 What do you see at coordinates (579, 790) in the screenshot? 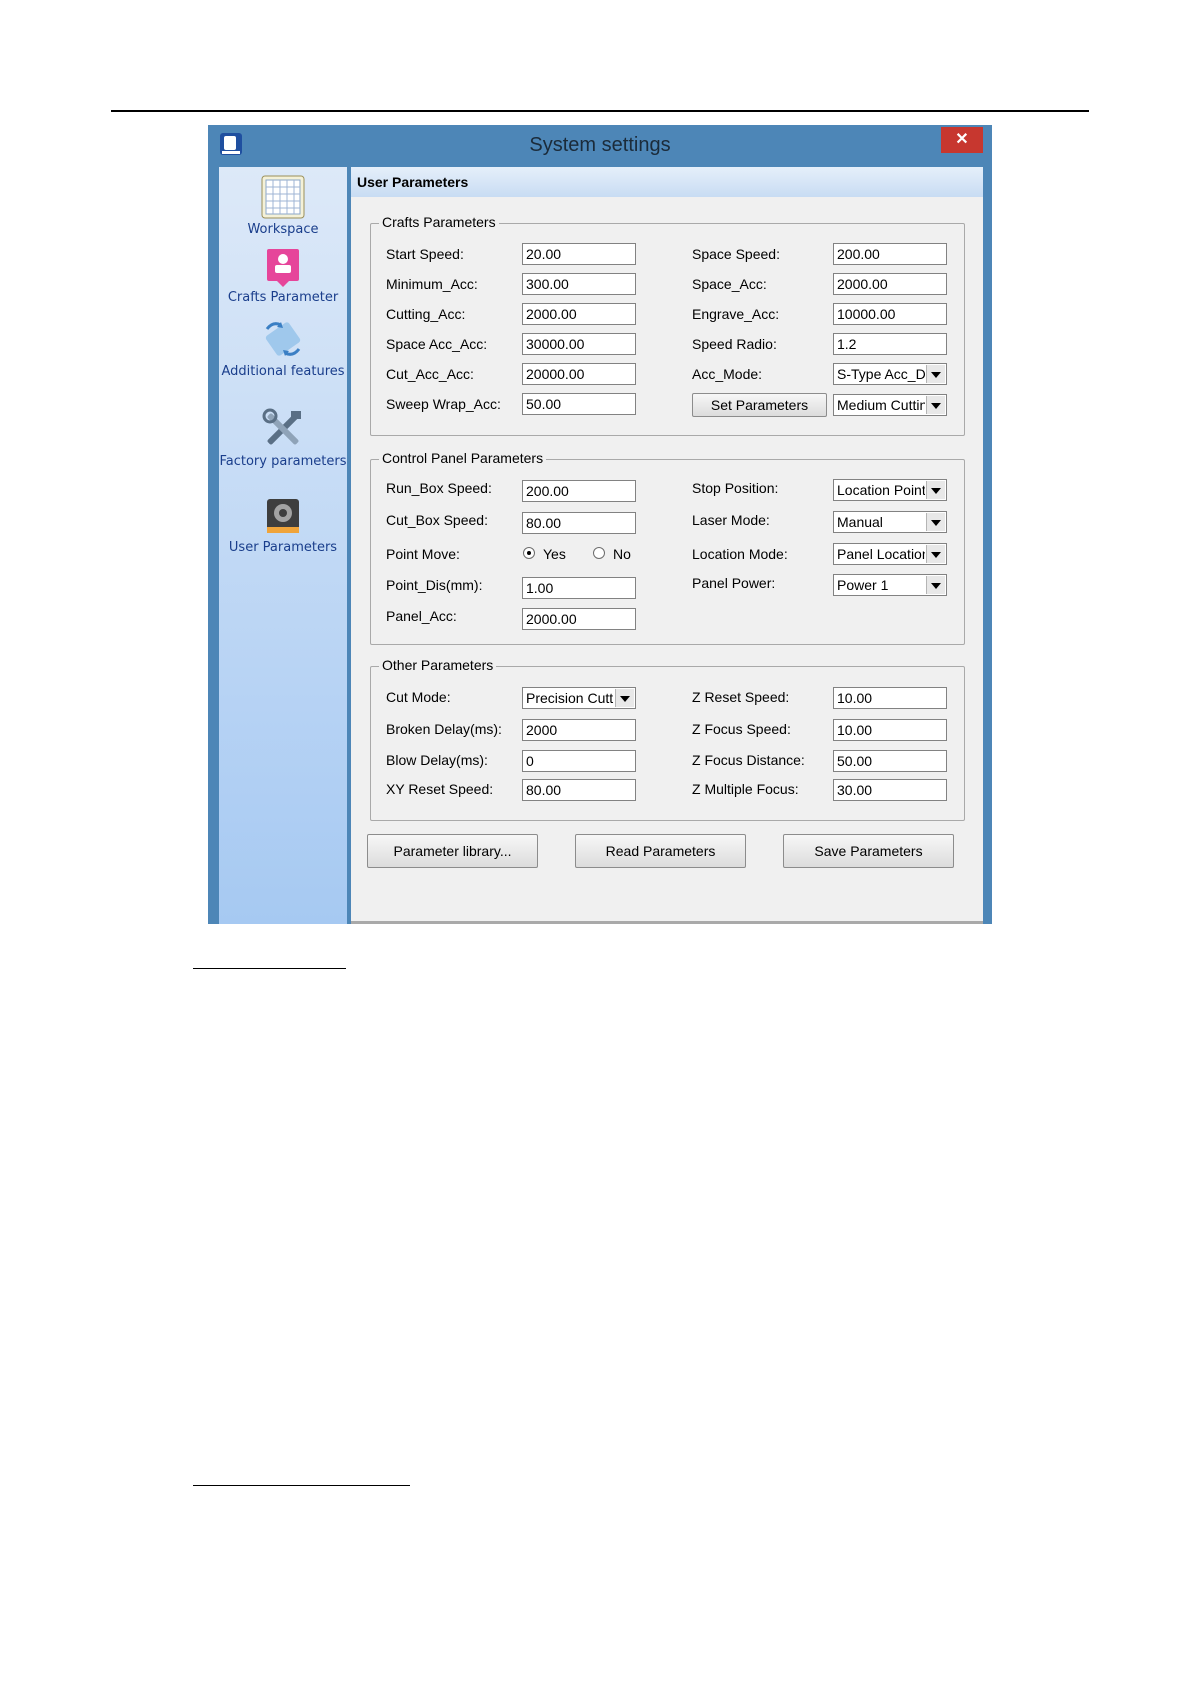
I see `xy-reset-speed-input: 80.00` at bounding box center [579, 790].